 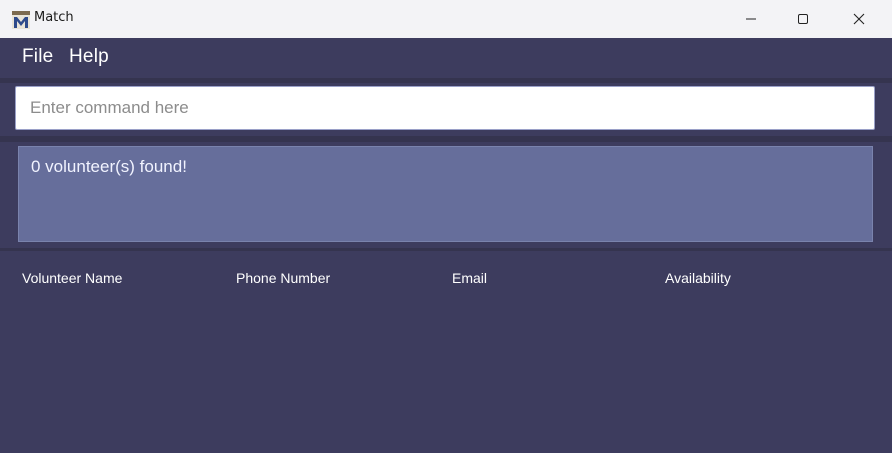 I want to click on column-header-availability: Availability, so click(x=698, y=278).